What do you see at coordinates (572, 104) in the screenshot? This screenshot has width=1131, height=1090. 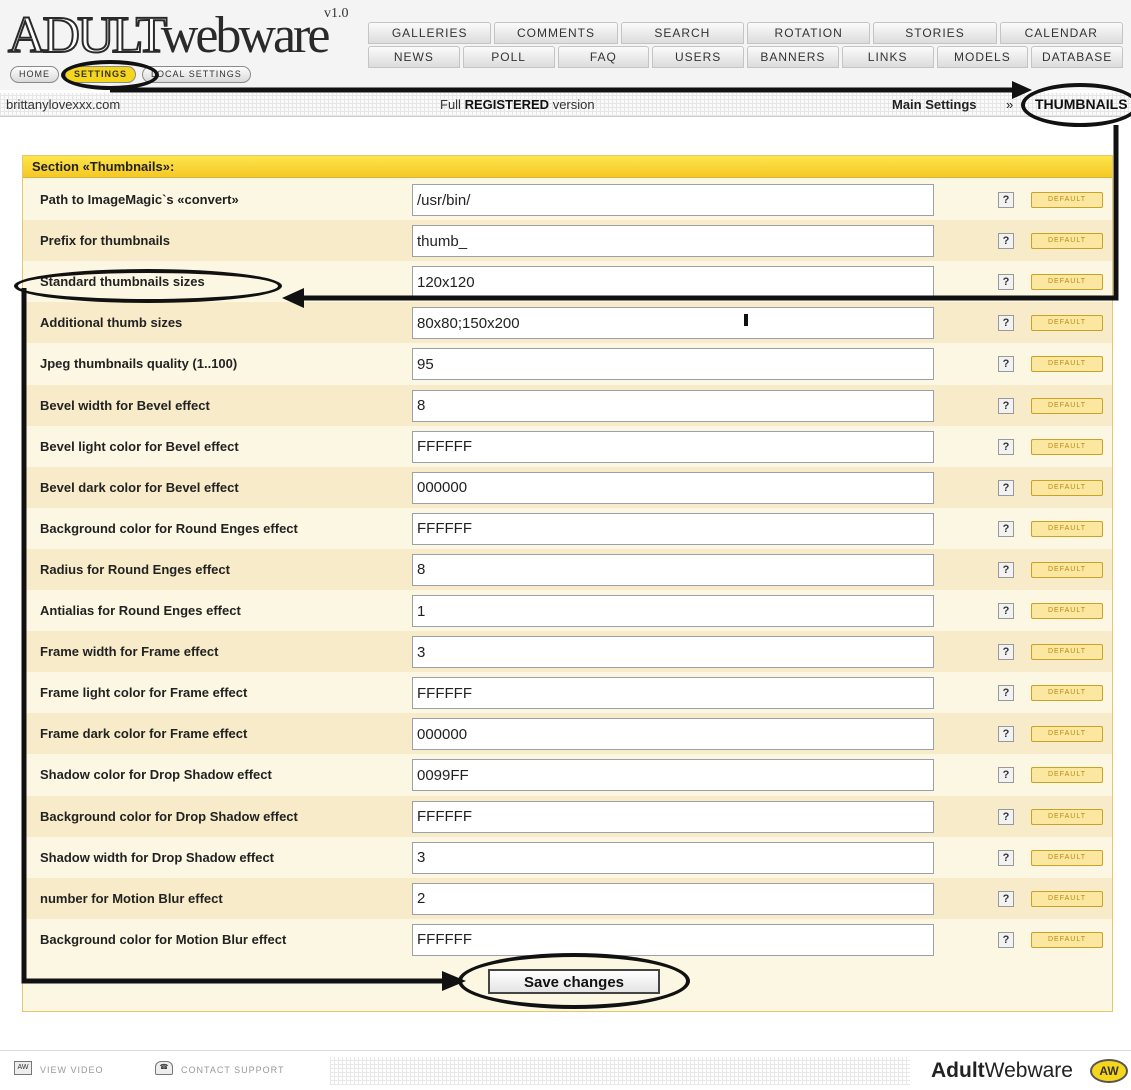 I see `version-suffix: version` at bounding box center [572, 104].